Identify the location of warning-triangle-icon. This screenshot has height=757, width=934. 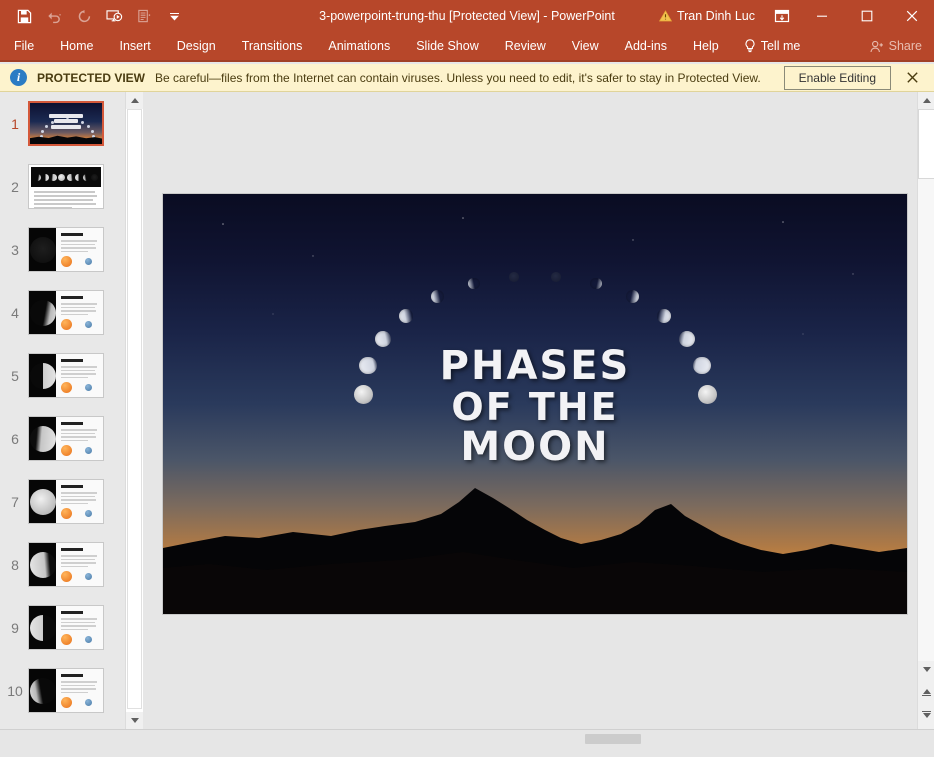
(665, 16).